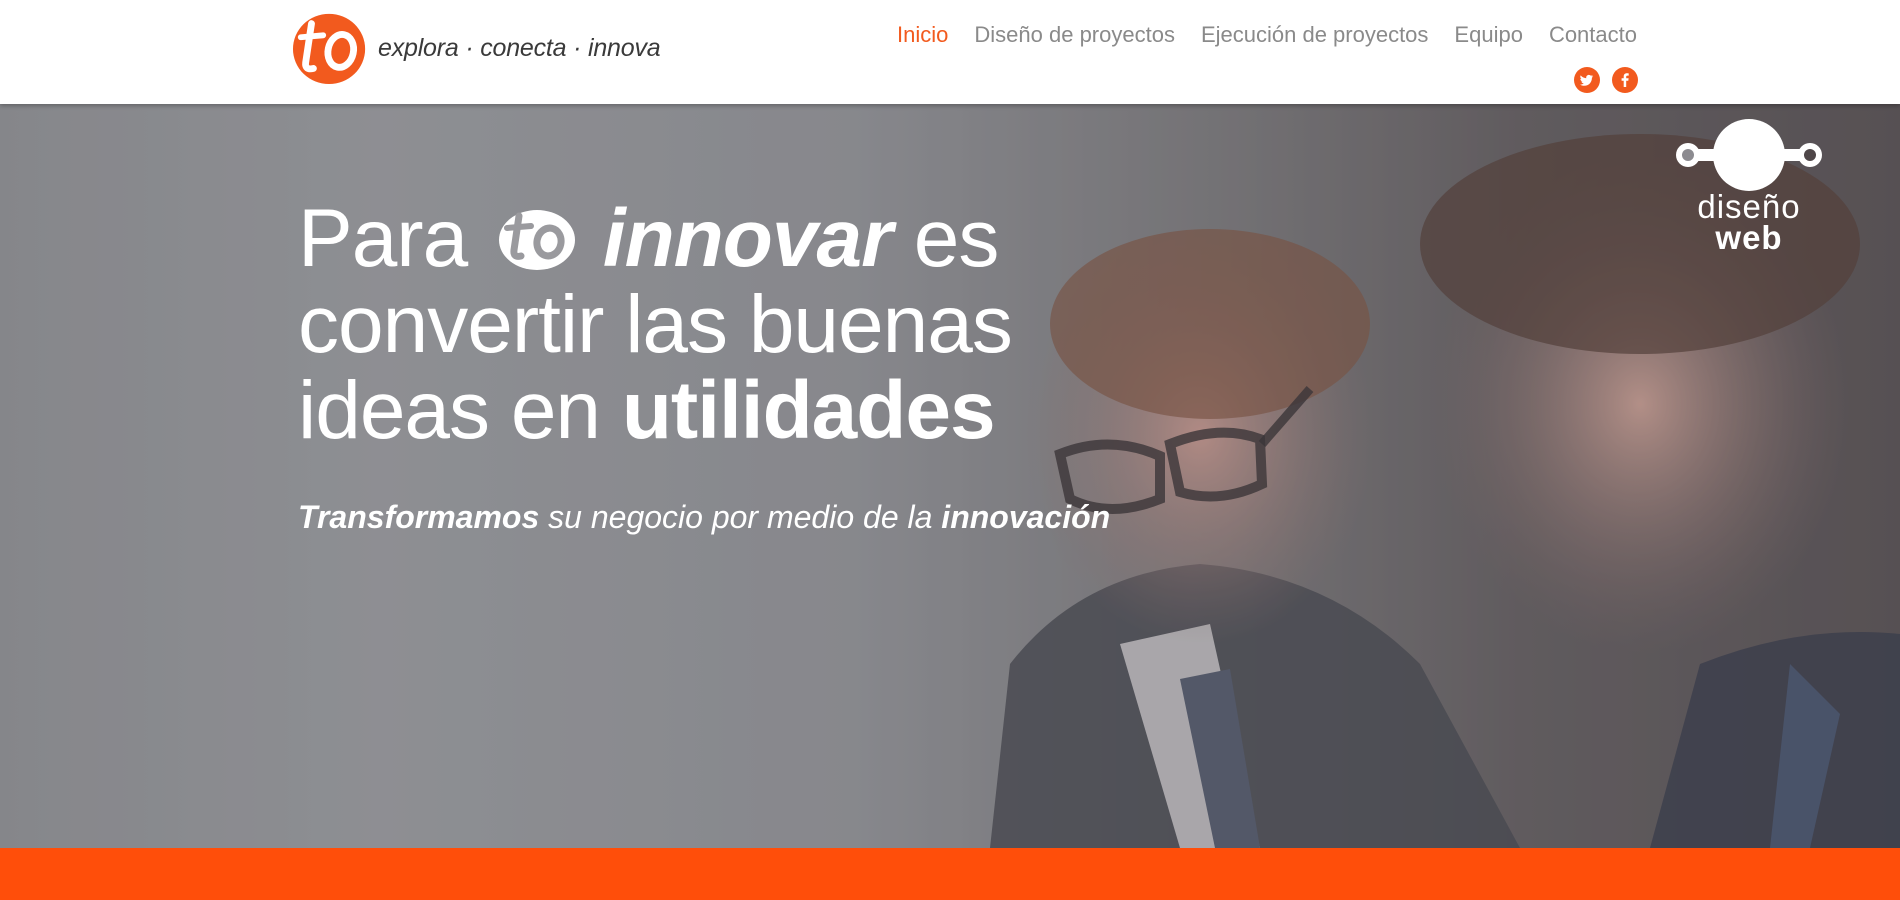 The height and width of the screenshot is (900, 1900). What do you see at coordinates (383, 238) in the screenshot?
I see `headline-part1: Para` at bounding box center [383, 238].